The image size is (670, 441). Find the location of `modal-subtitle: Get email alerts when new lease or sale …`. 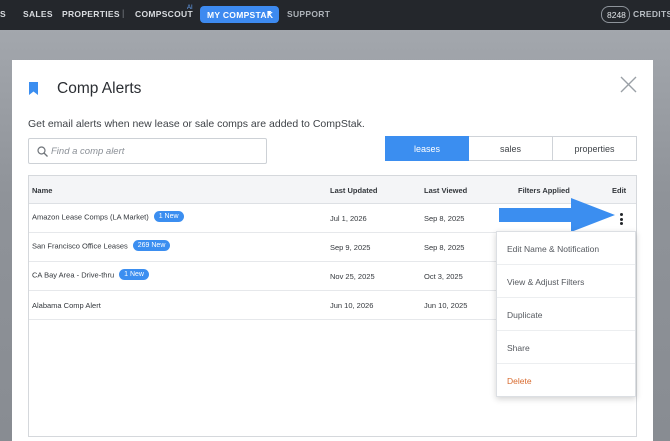

modal-subtitle: Get email alerts when new lease or sale … is located at coordinates (196, 124).